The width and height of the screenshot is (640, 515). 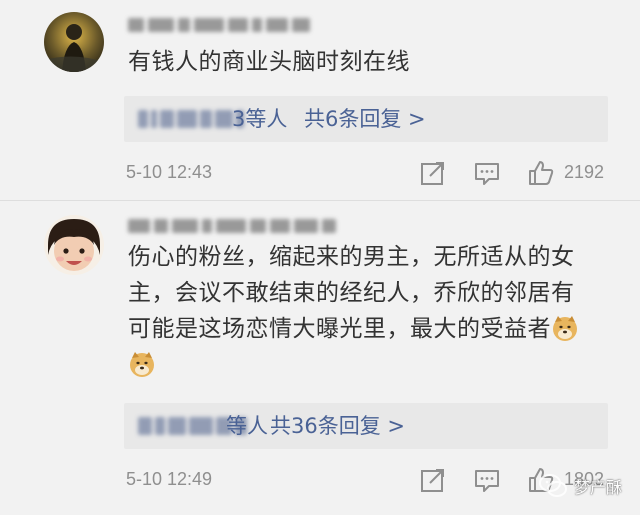 I want to click on reply-summary: 3等人 共6条回复 >, so click(x=366, y=119).